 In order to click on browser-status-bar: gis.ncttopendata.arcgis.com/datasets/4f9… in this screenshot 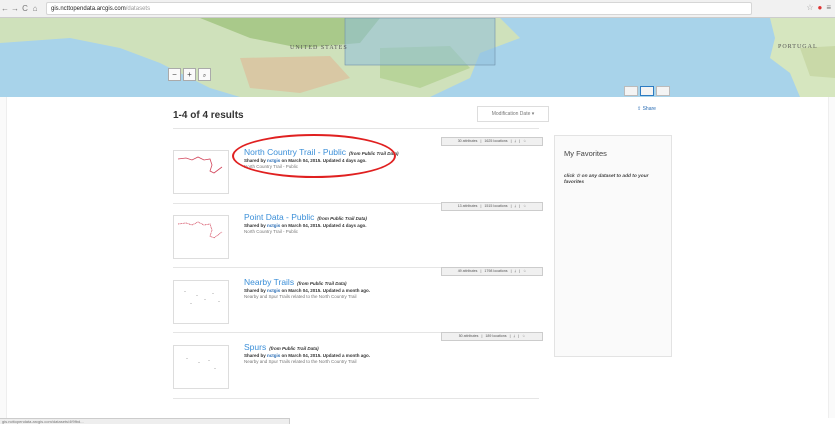, I will do `click(145, 421)`.